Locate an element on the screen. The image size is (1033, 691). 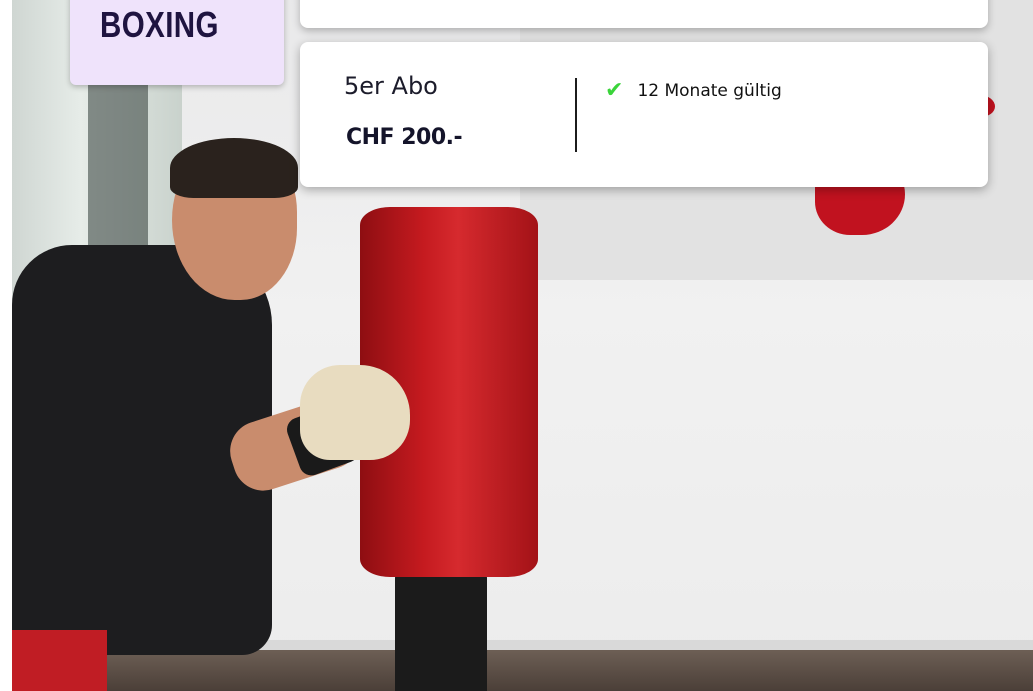
boxer-shorts is located at coordinates (59, 660).